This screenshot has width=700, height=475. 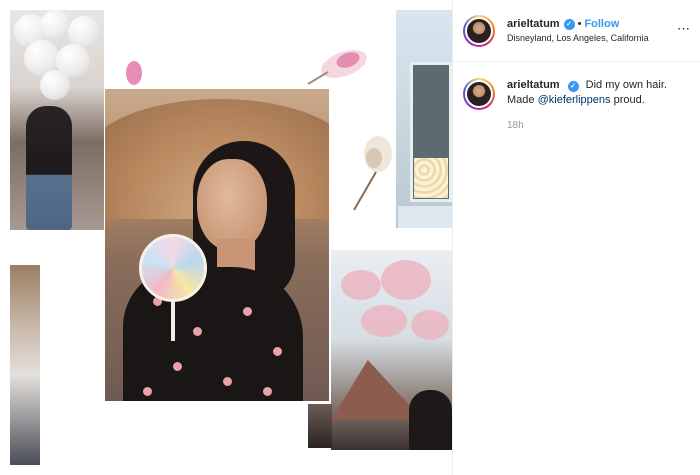 I want to click on pink-petal-icon, so click(x=134, y=73).